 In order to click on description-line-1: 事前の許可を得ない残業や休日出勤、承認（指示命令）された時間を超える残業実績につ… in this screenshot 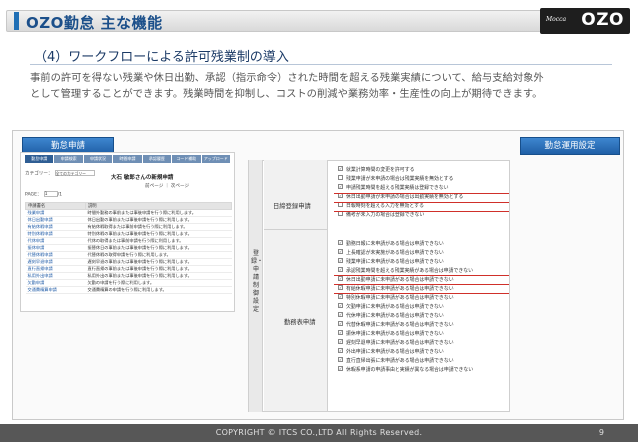, I will do `click(287, 78)`.